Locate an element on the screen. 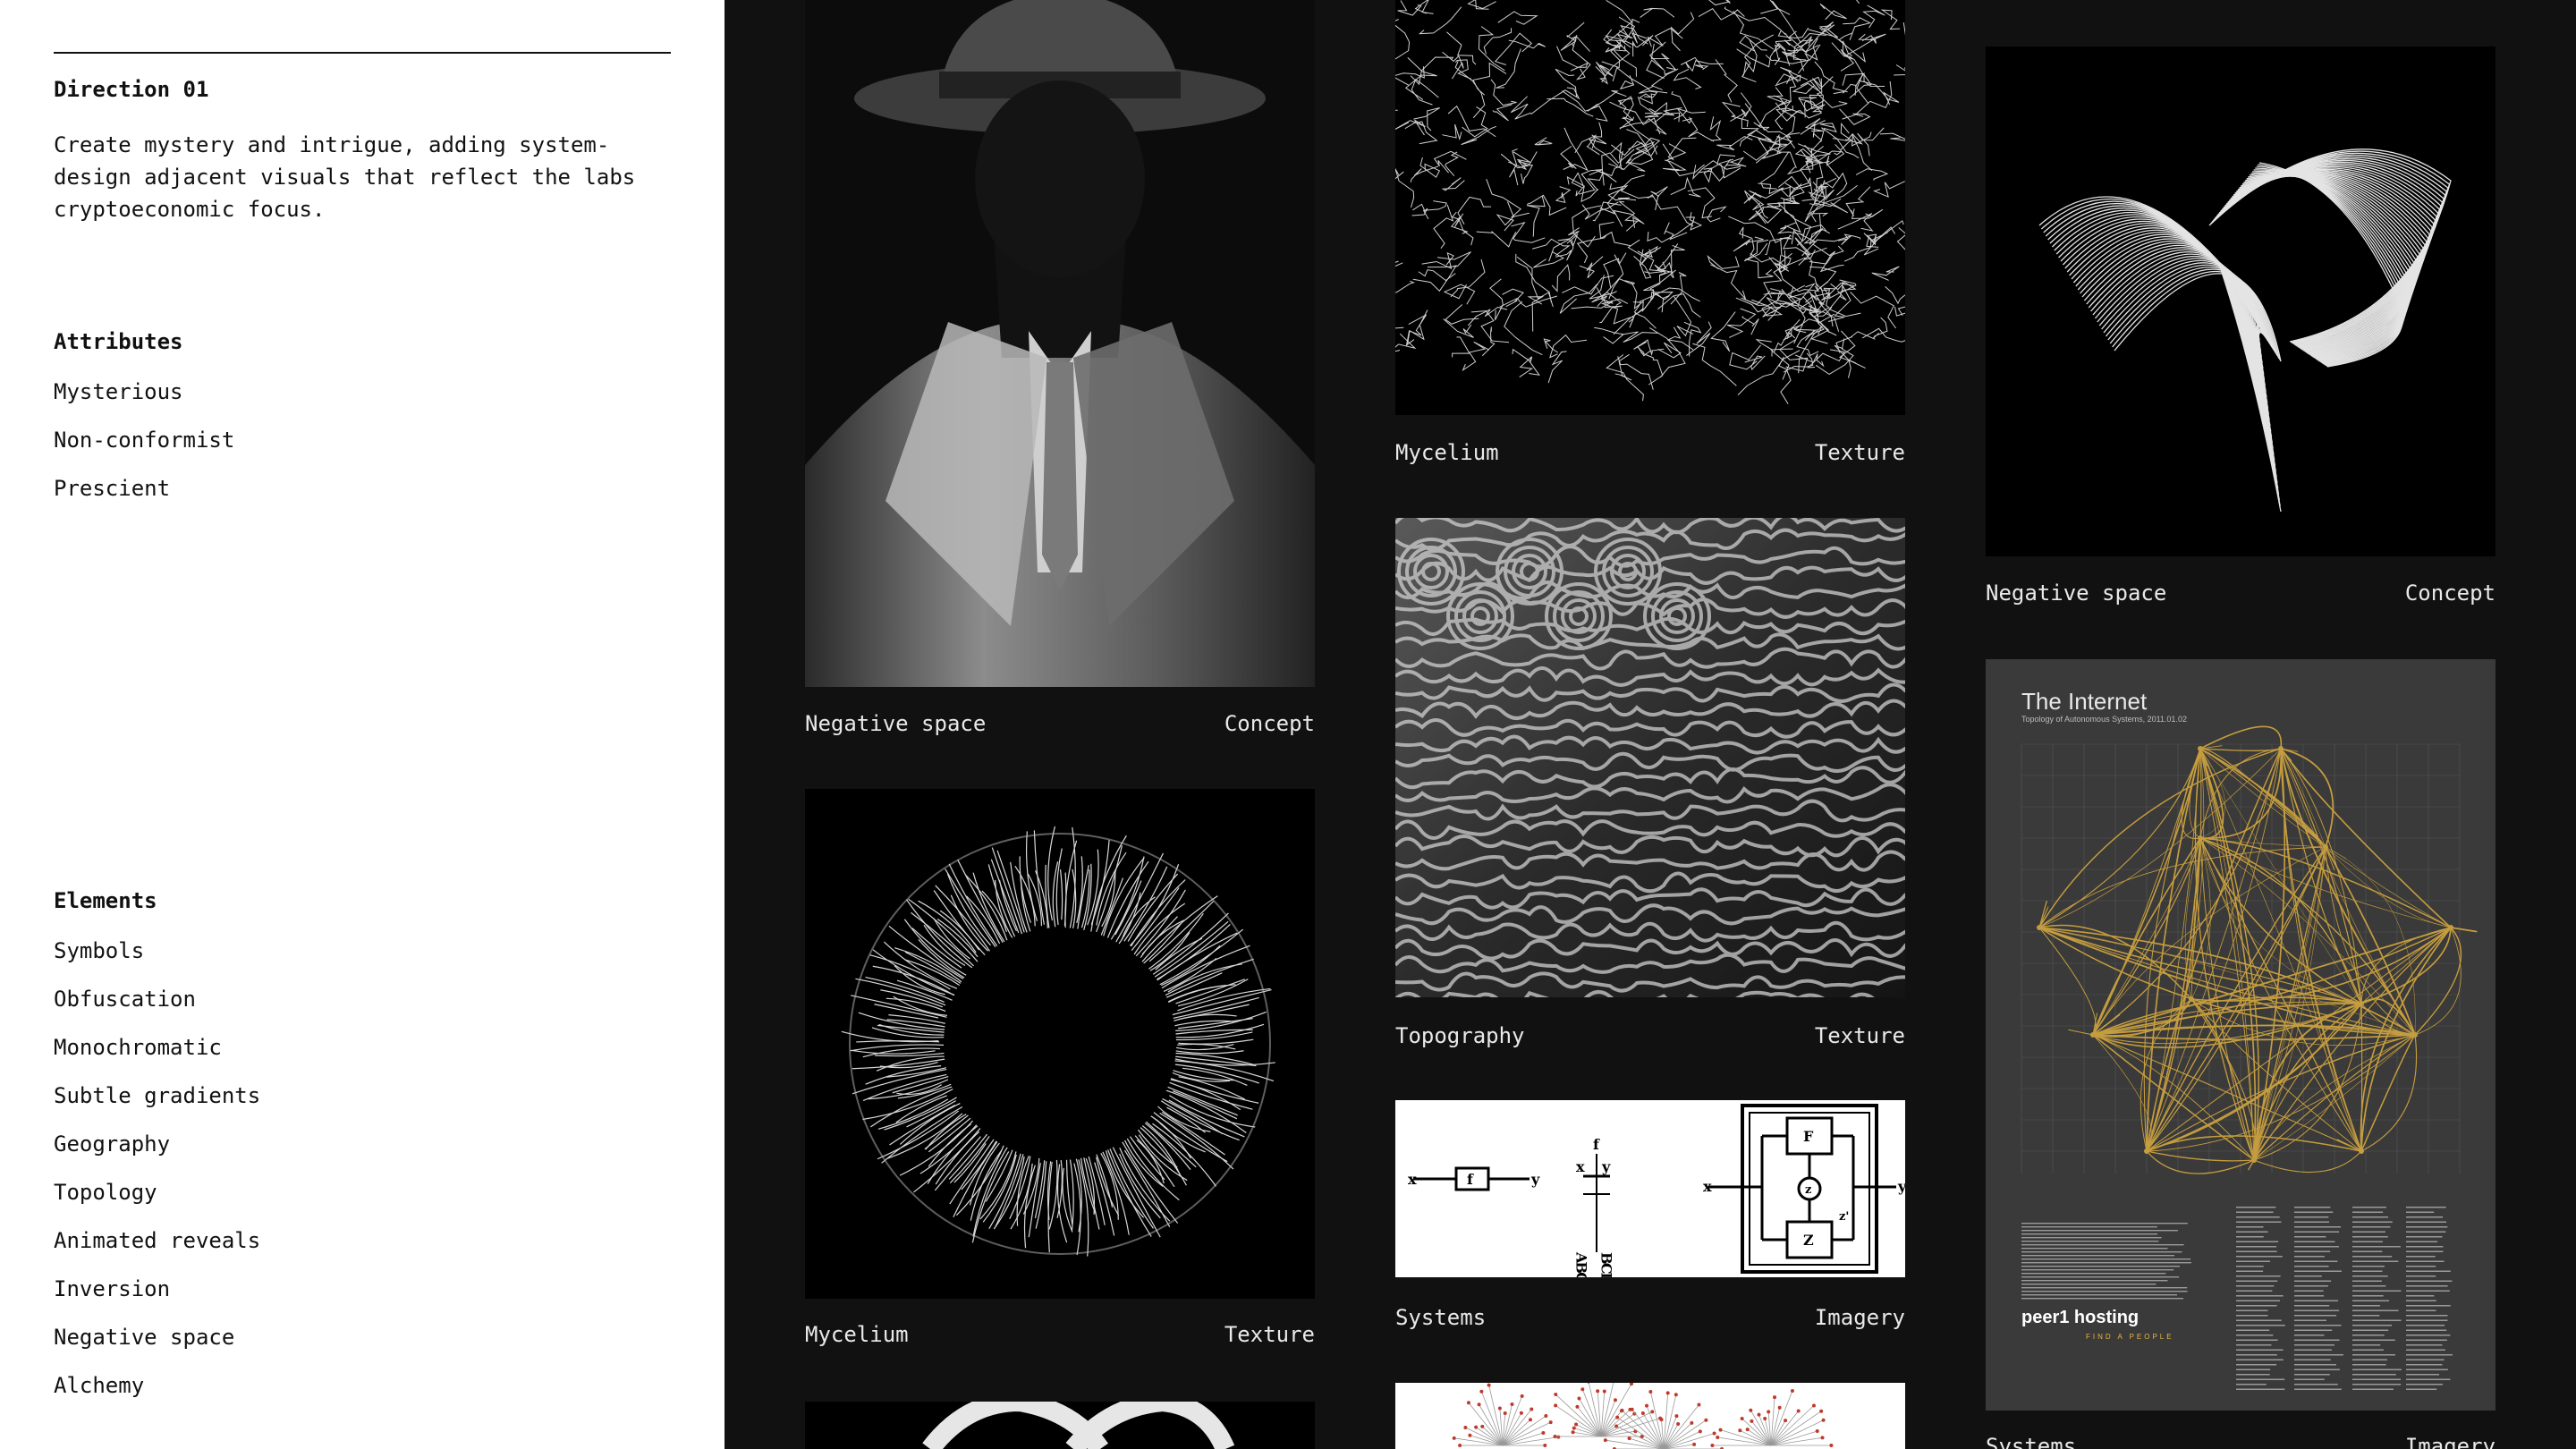 The height and width of the screenshot is (1449, 2576). element-item: Geography is located at coordinates (112, 1144).